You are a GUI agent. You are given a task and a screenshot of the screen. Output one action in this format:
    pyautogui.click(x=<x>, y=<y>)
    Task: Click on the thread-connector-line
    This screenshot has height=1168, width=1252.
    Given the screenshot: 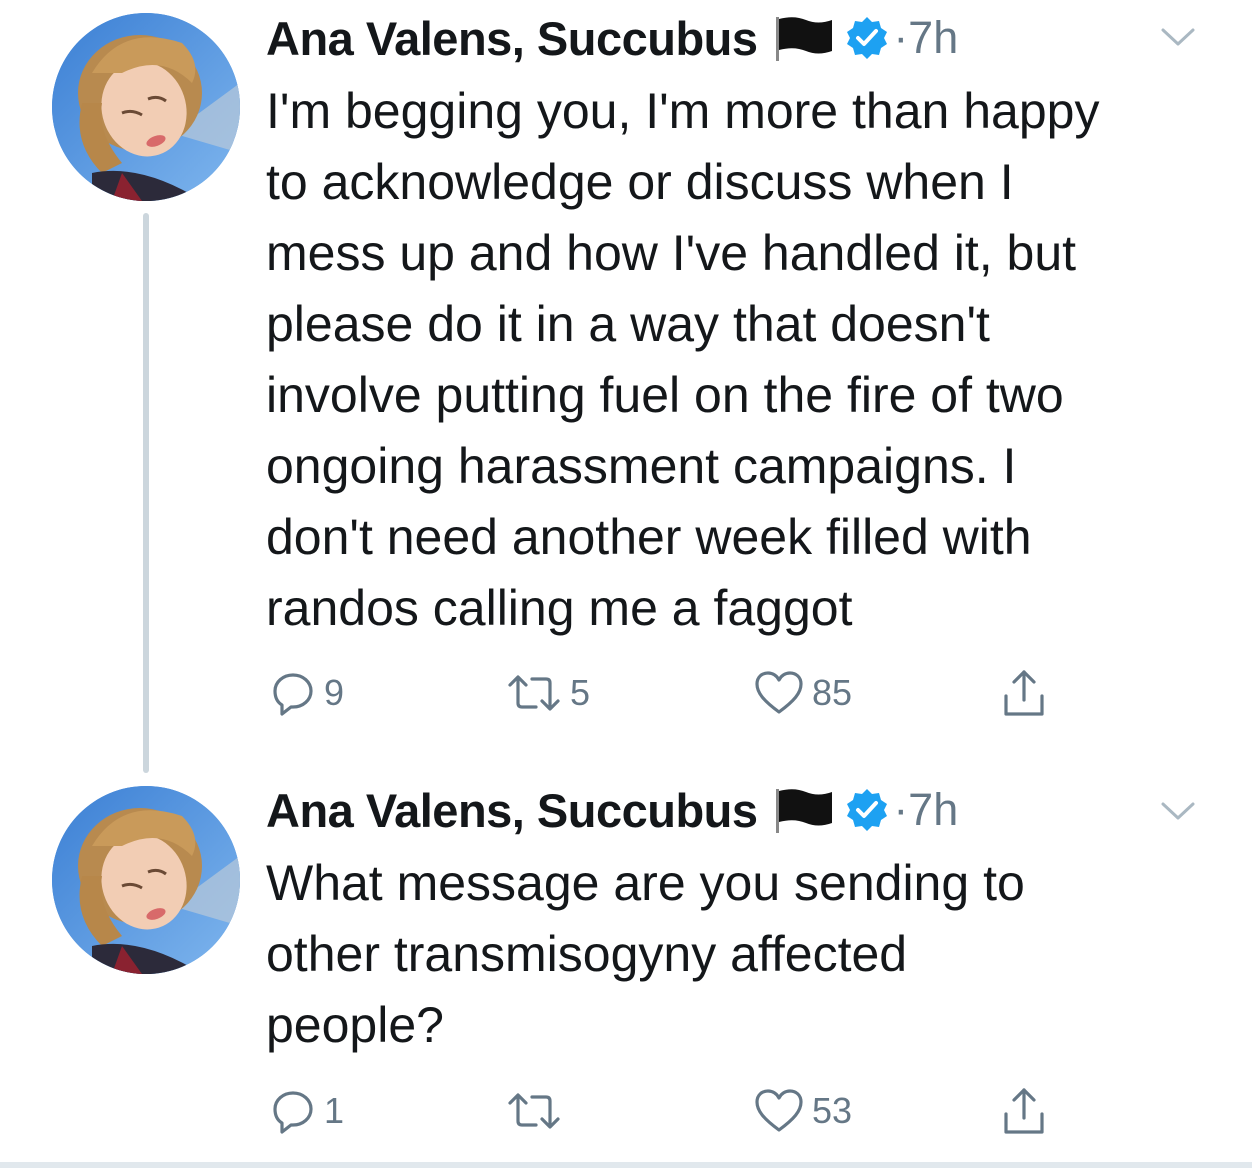 What is the action you would take?
    pyautogui.click(x=146, y=493)
    